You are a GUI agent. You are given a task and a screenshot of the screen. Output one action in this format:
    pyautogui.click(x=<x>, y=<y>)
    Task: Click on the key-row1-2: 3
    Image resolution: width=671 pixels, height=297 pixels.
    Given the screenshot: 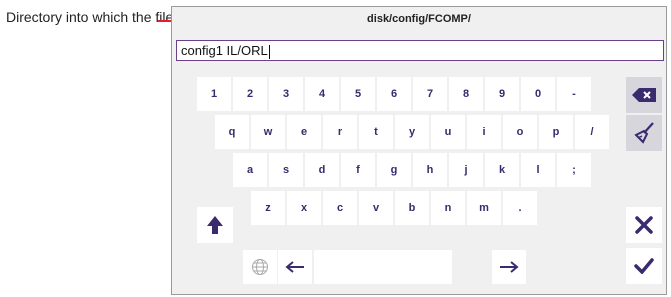 What is the action you would take?
    pyautogui.click(x=286, y=94)
    